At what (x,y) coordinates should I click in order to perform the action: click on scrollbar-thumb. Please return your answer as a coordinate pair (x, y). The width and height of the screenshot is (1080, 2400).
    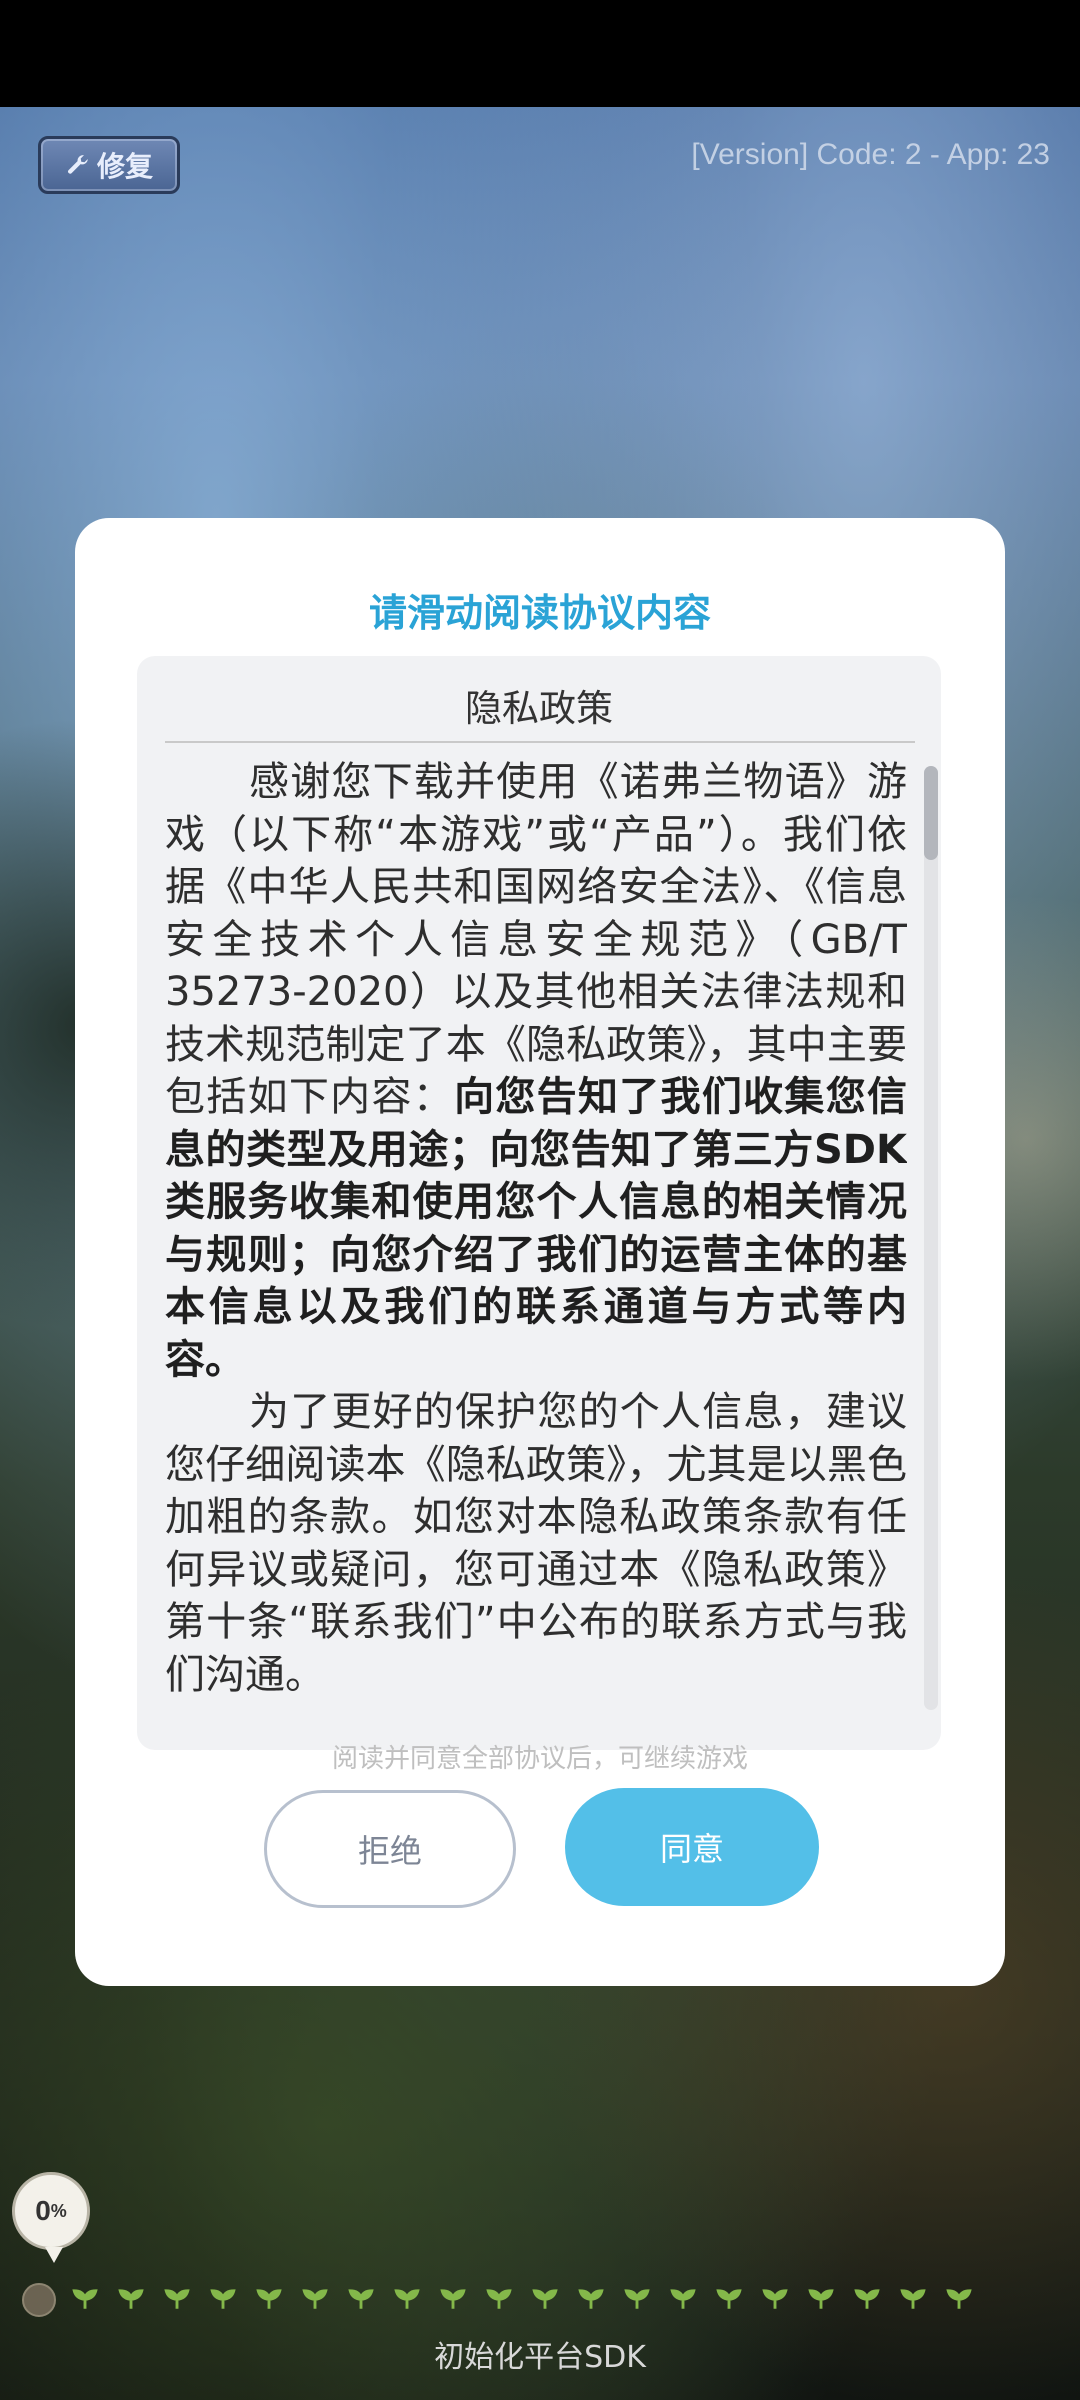
    Looking at the image, I should click on (931, 813).